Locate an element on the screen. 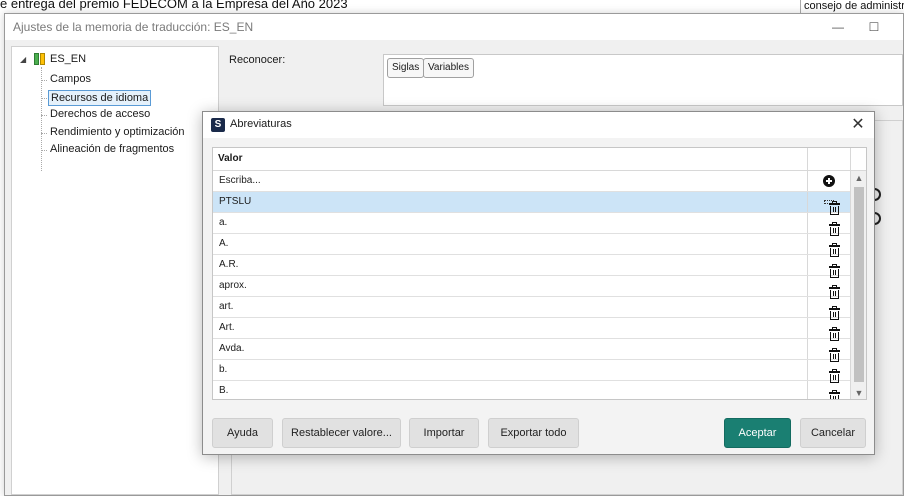 Image resolution: width=904 pixels, height=496 pixels. abbreviation-value: art. is located at coordinates (510, 307).